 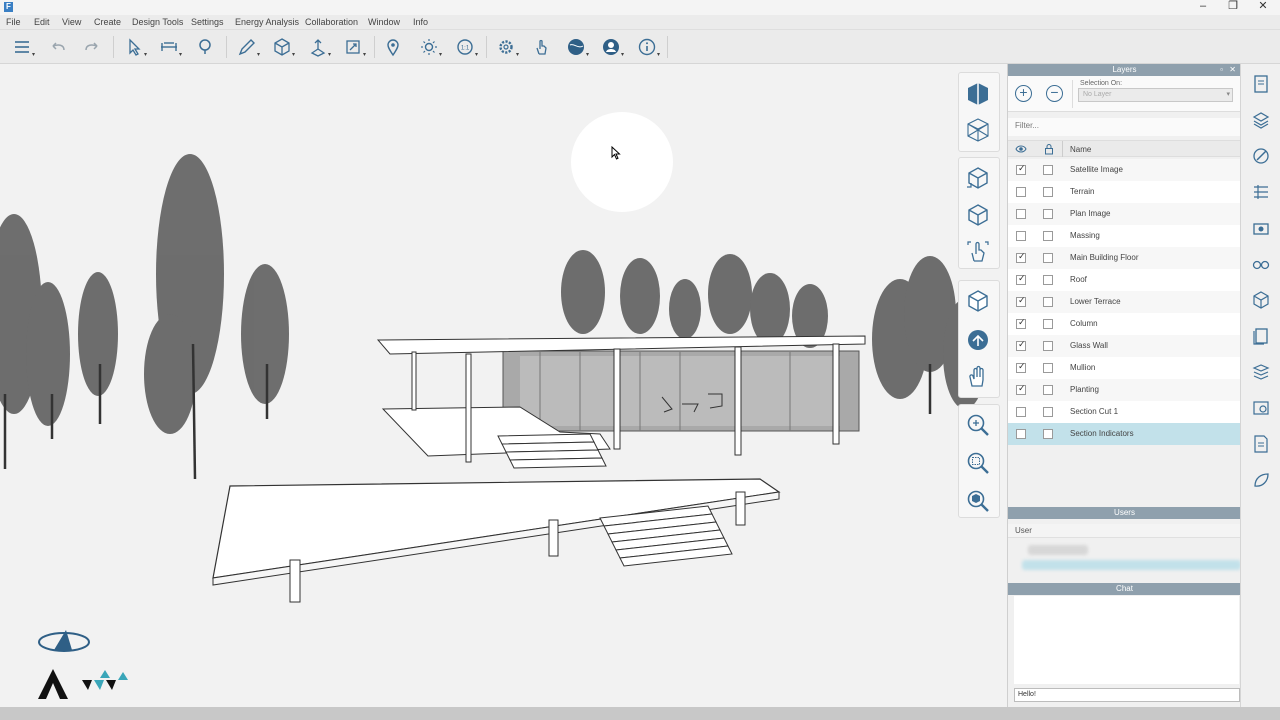 I want to click on extrude-tool-button: ▾, so click(x=318, y=47).